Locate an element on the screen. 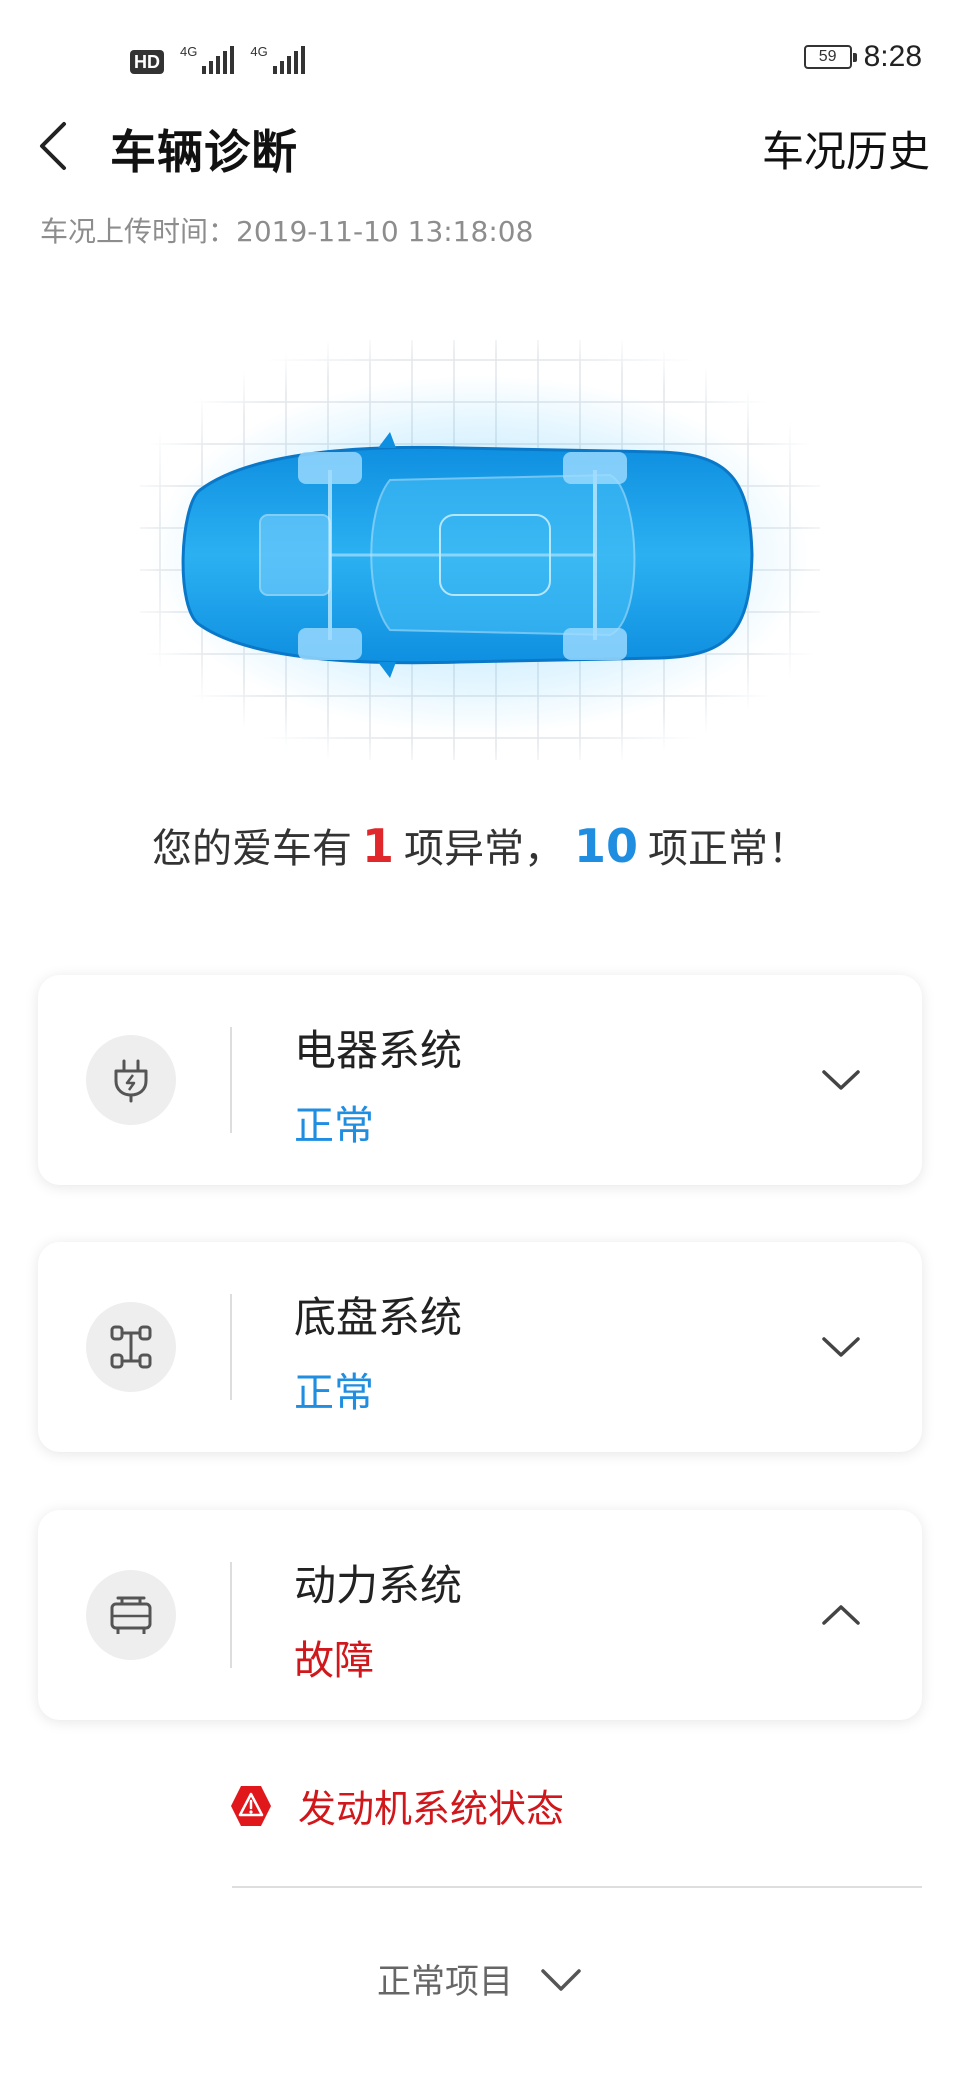  page-title: 车辆诊断 is located at coordinates (204, 152).